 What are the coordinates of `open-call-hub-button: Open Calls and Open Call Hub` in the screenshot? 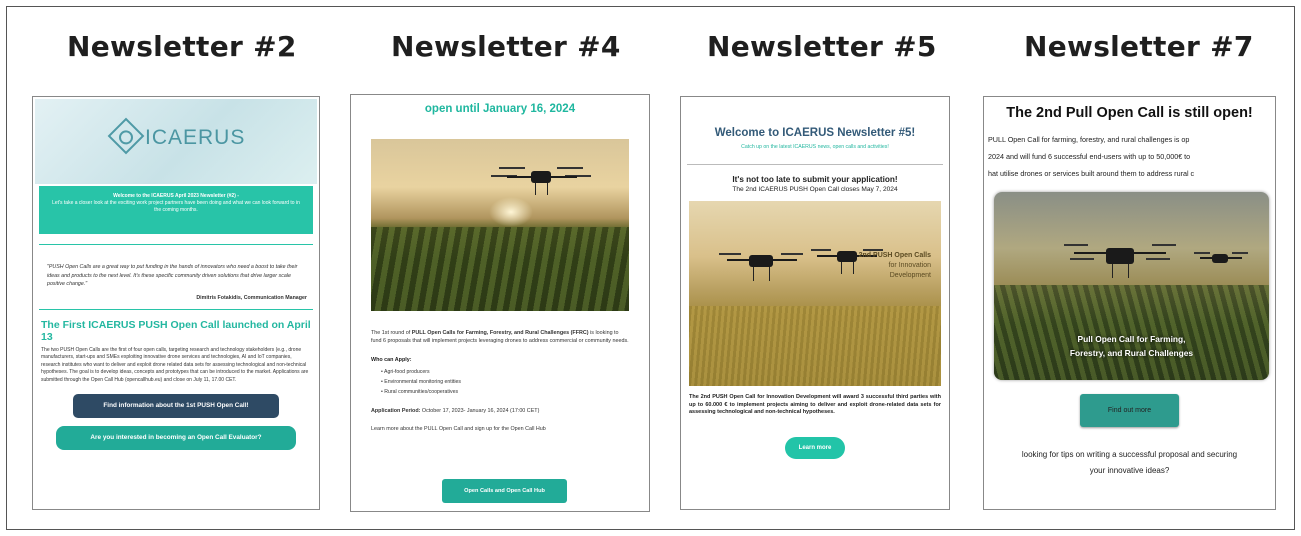 It's located at (504, 491).